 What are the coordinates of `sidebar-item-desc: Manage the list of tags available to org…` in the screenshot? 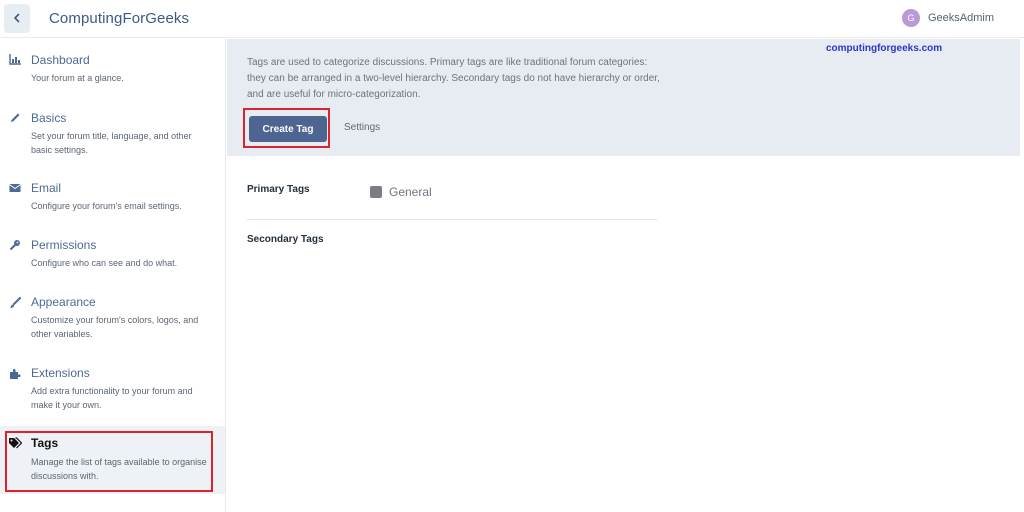 It's located at (119, 469).